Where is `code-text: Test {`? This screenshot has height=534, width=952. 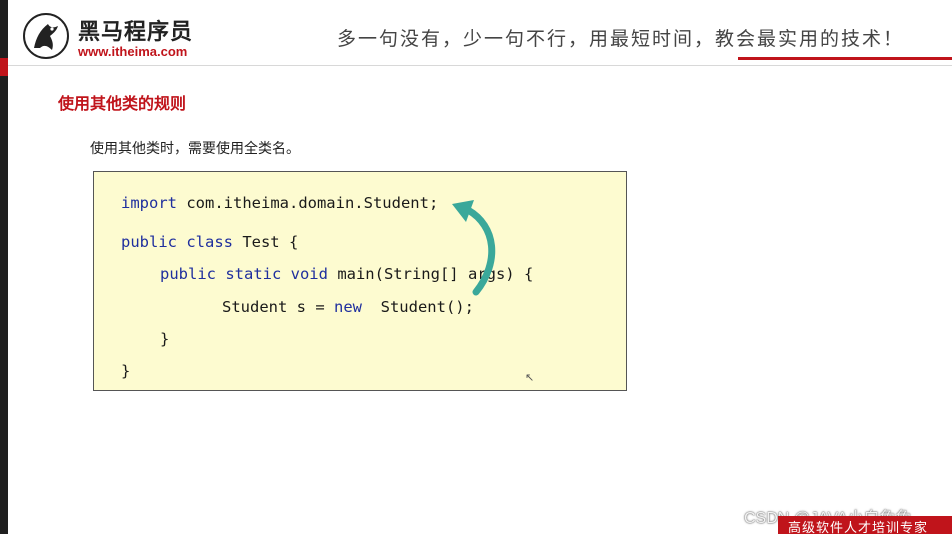
code-text: Test { is located at coordinates (265, 242).